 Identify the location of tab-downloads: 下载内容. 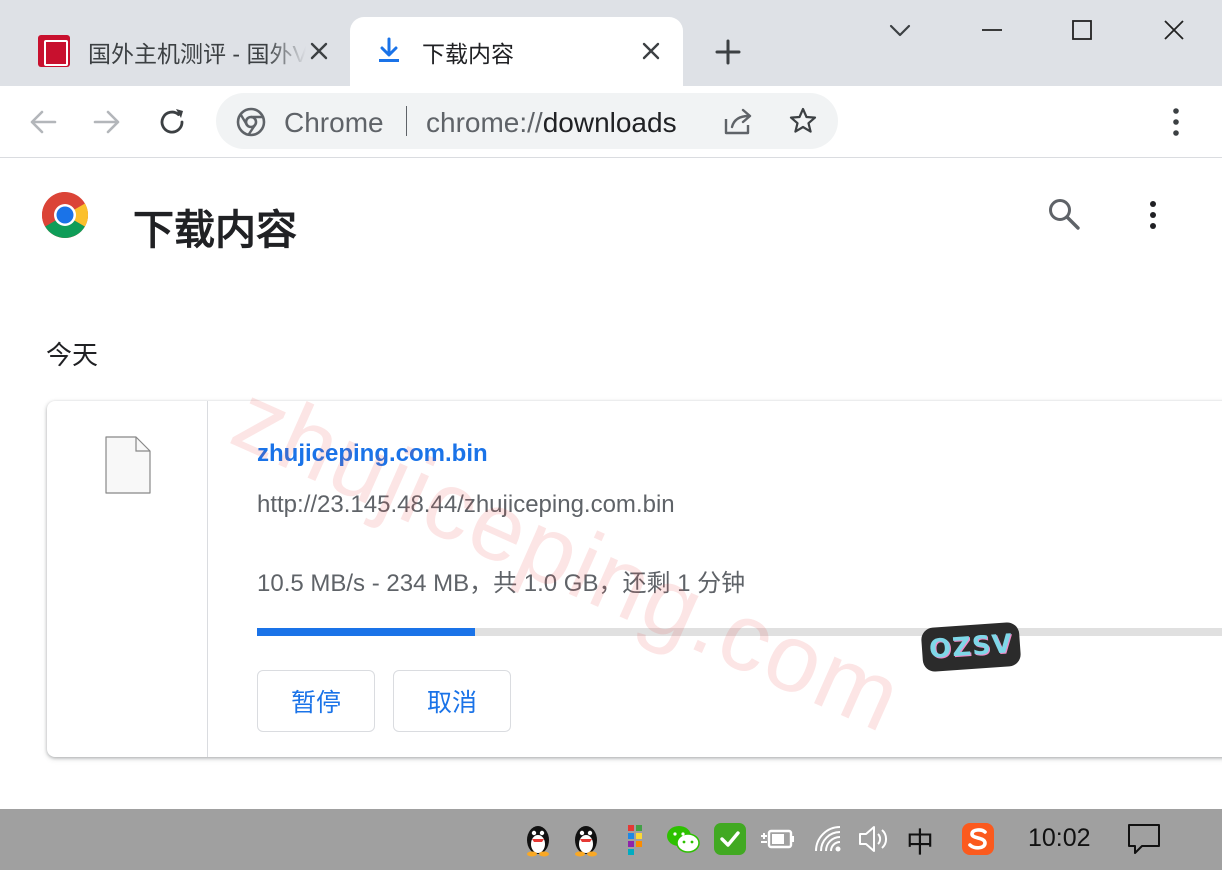
(516, 51).